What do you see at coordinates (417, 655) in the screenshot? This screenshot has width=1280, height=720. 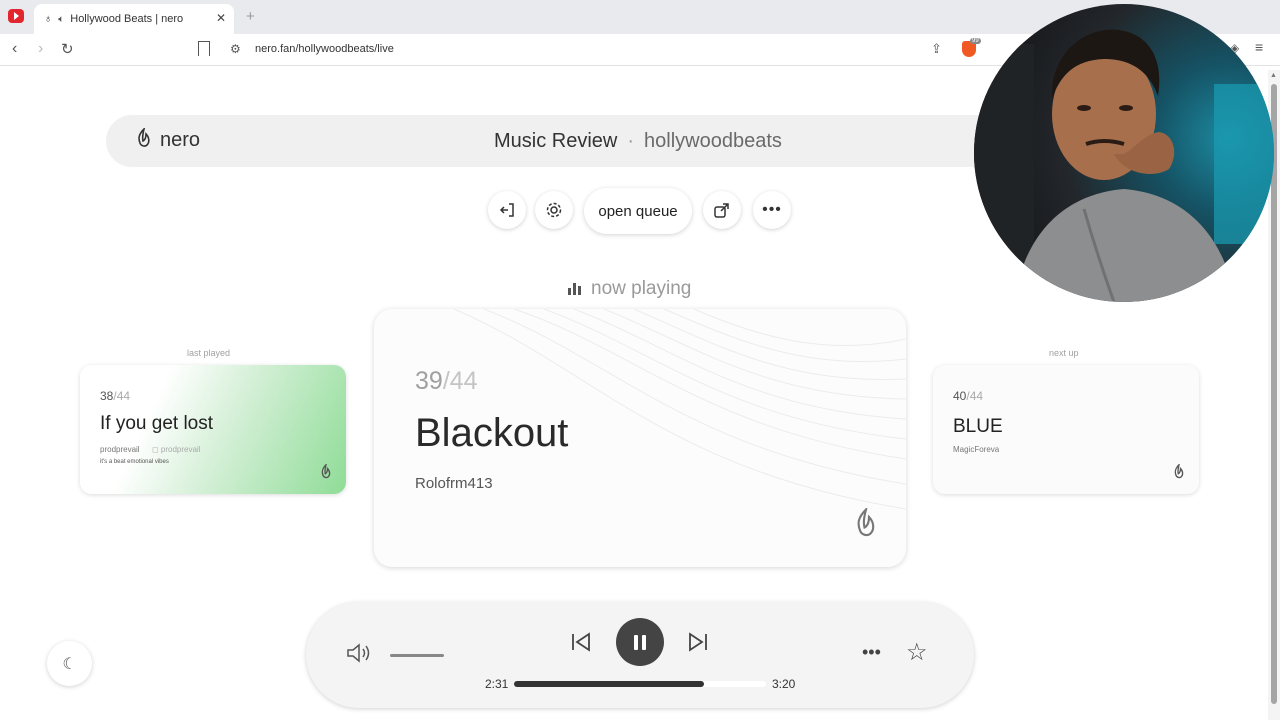 I see `volume-slider` at bounding box center [417, 655].